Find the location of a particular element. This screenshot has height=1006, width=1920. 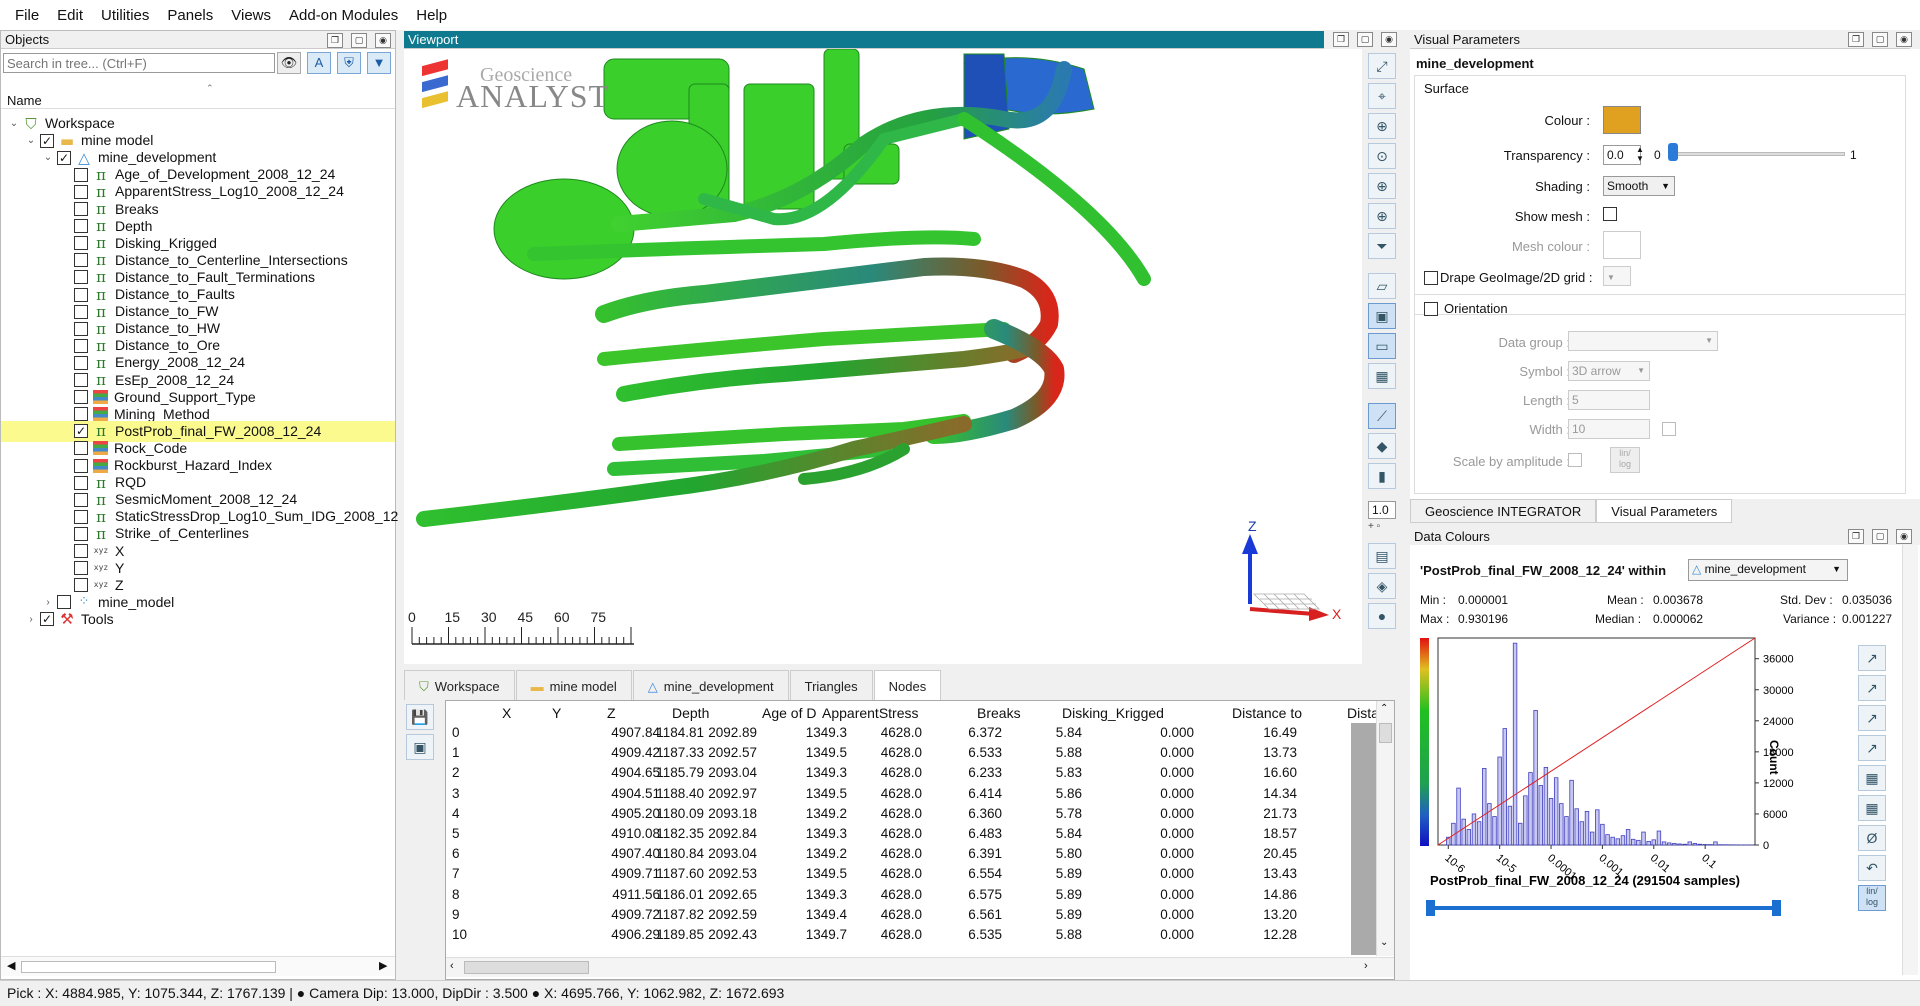

table-vscroll-thumb is located at coordinates (1385, 733).